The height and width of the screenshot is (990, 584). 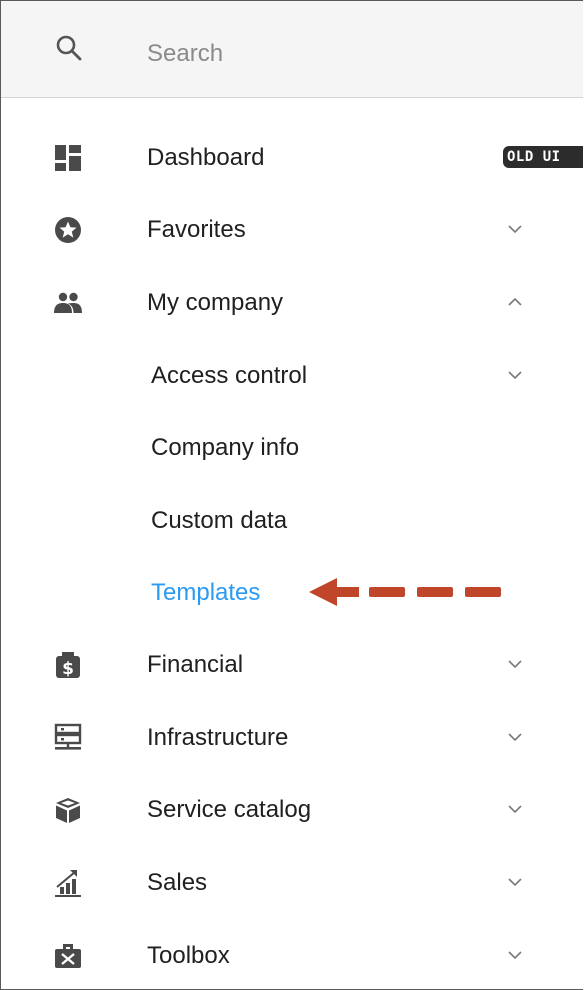 I want to click on toolbox-icon, so click(x=68, y=956).